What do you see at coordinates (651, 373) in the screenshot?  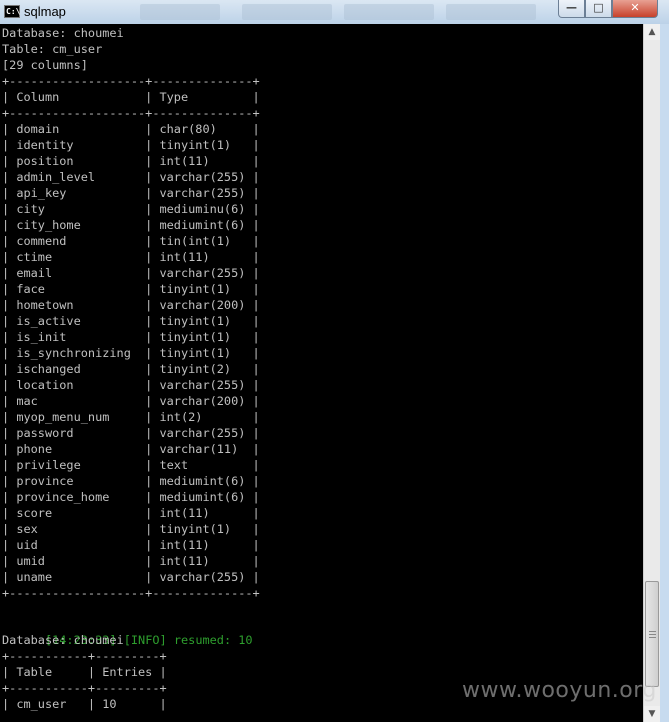 I see `vertical-scrollbar: ▲ ▼` at bounding box center [651, 373].